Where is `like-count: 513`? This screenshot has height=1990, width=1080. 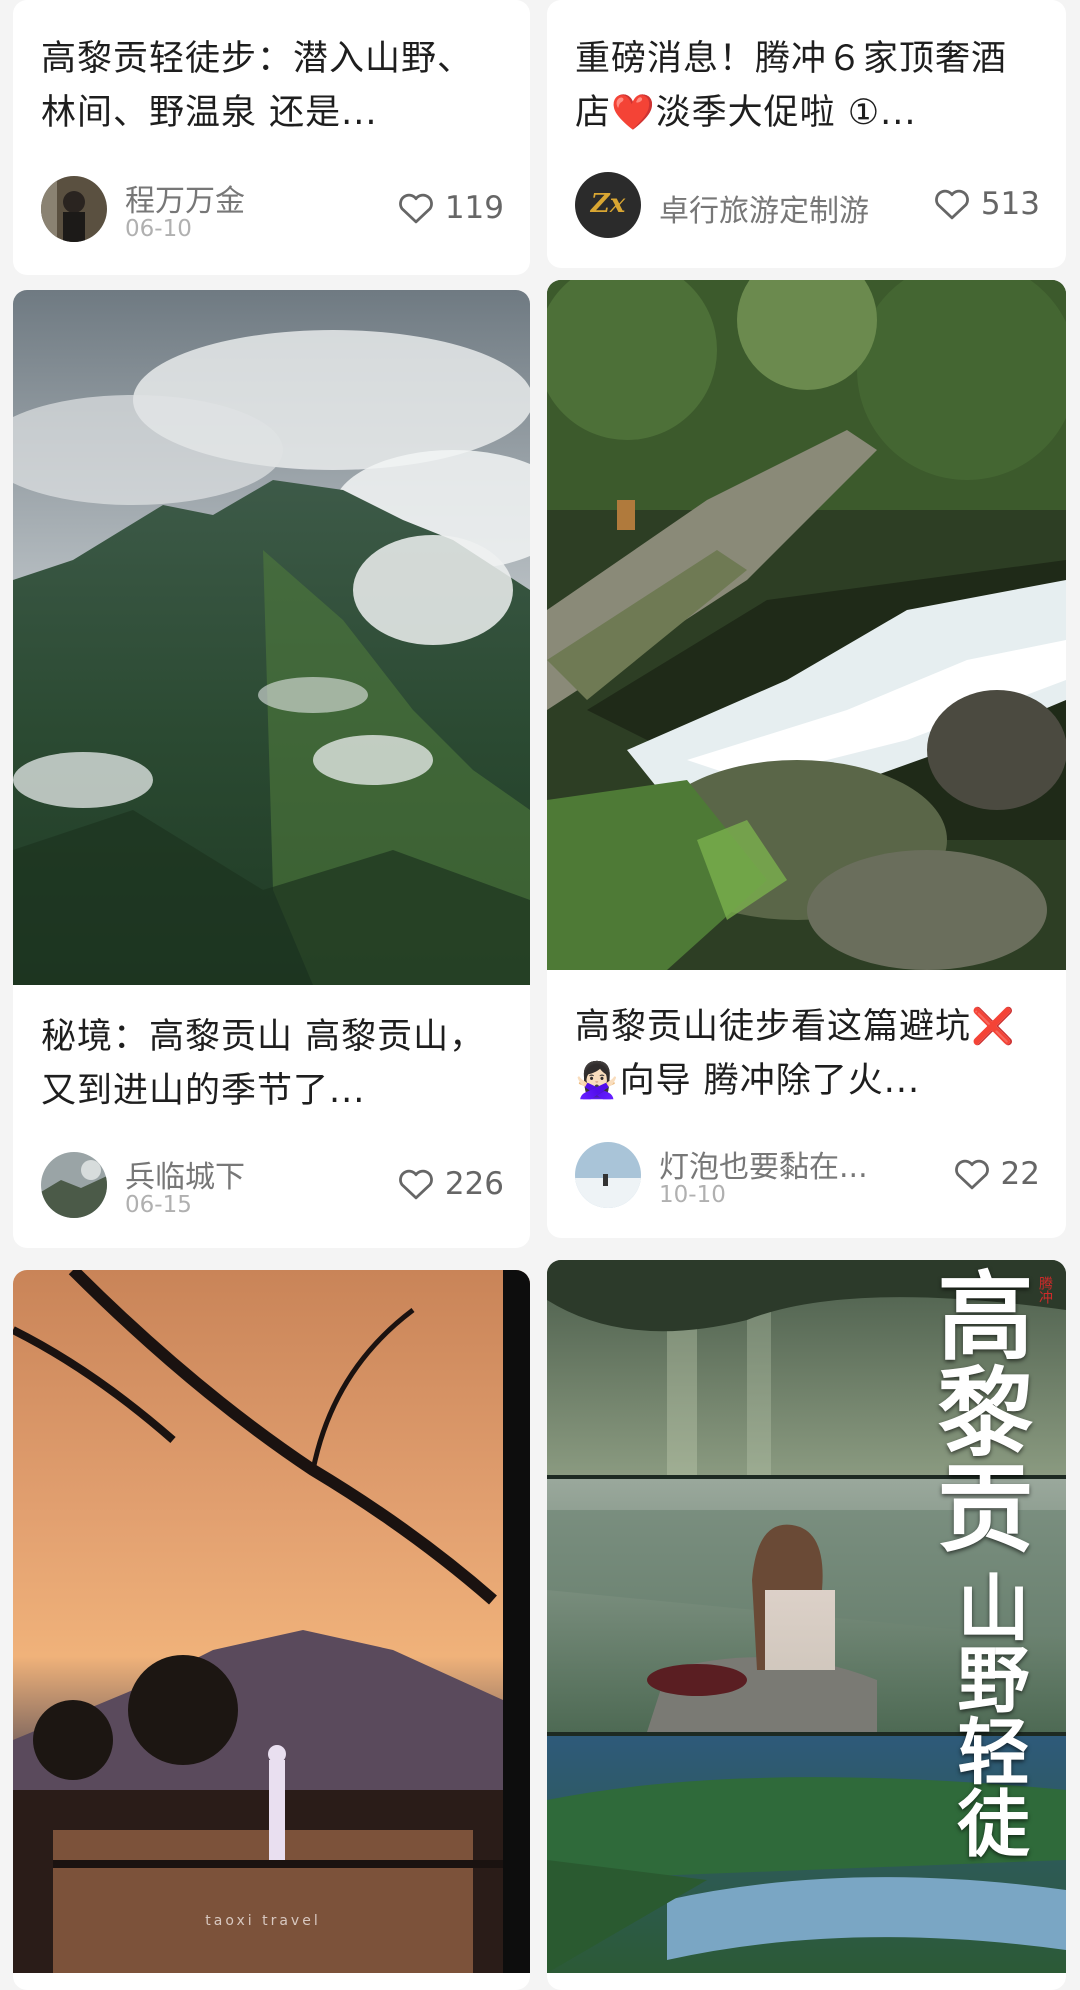
like-count: 513 is located at coordinates (1010, 204).